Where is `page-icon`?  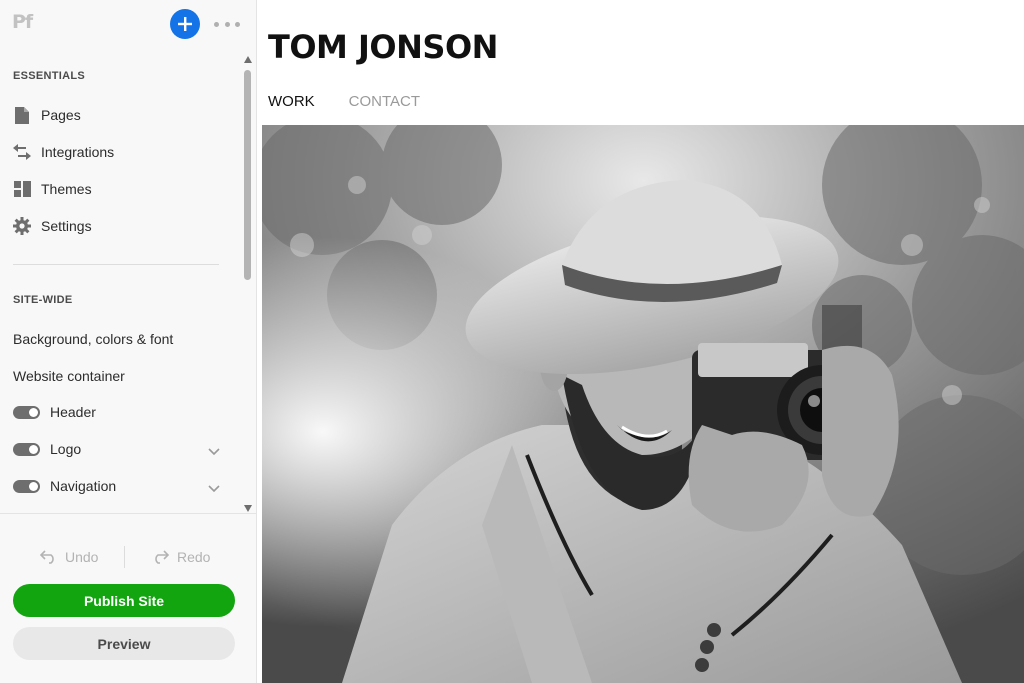 page-icon is located at coordinates (22, 115).